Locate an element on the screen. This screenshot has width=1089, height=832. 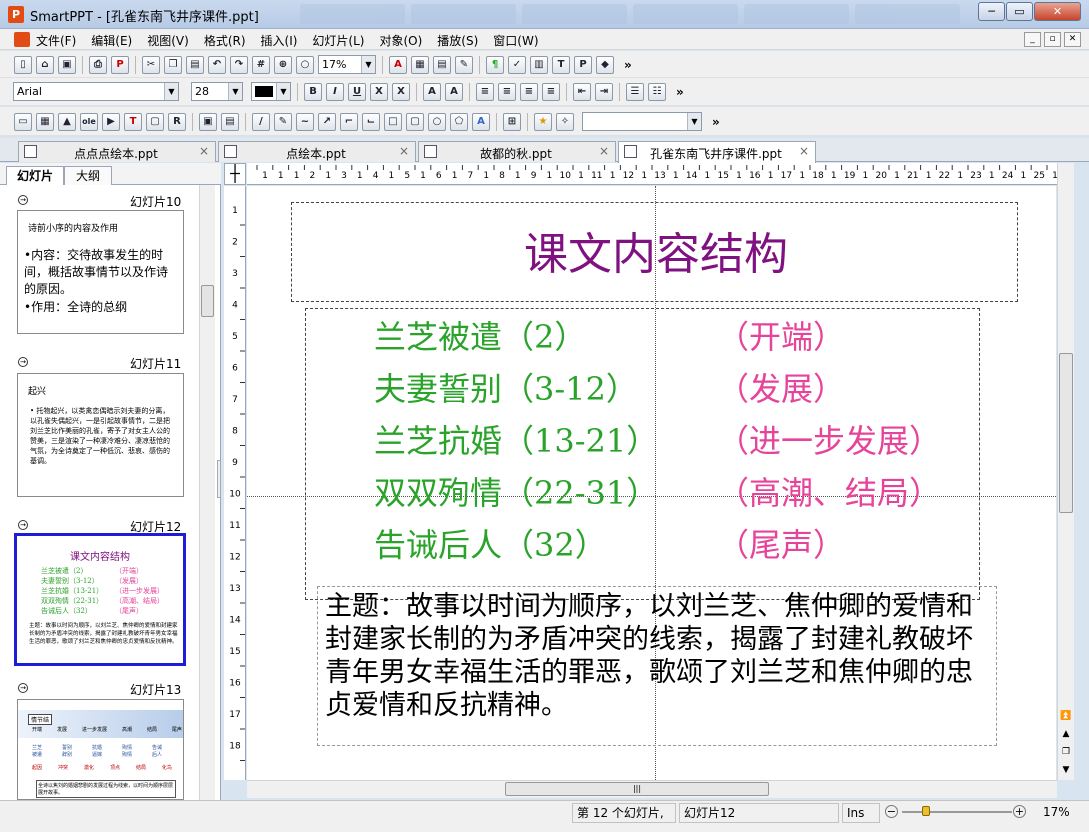
zoom-out-button: − is located at coordinates (891, 811).